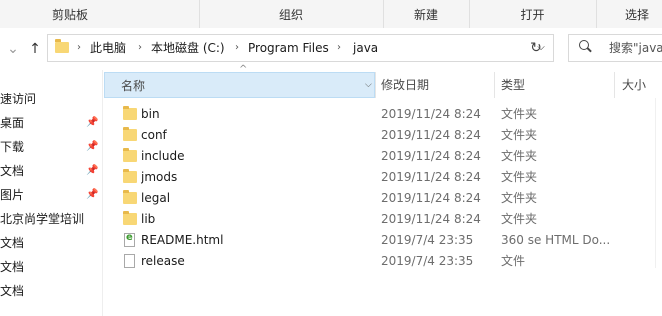  Describe the element at coordinates (150, 114) in the screenshot. I see `file-name: bin` at that location.